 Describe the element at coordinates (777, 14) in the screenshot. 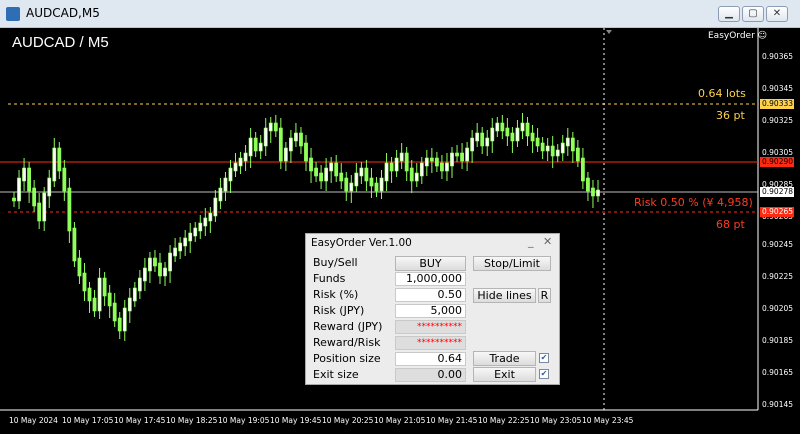

I see `close-button: ✕` at that location.